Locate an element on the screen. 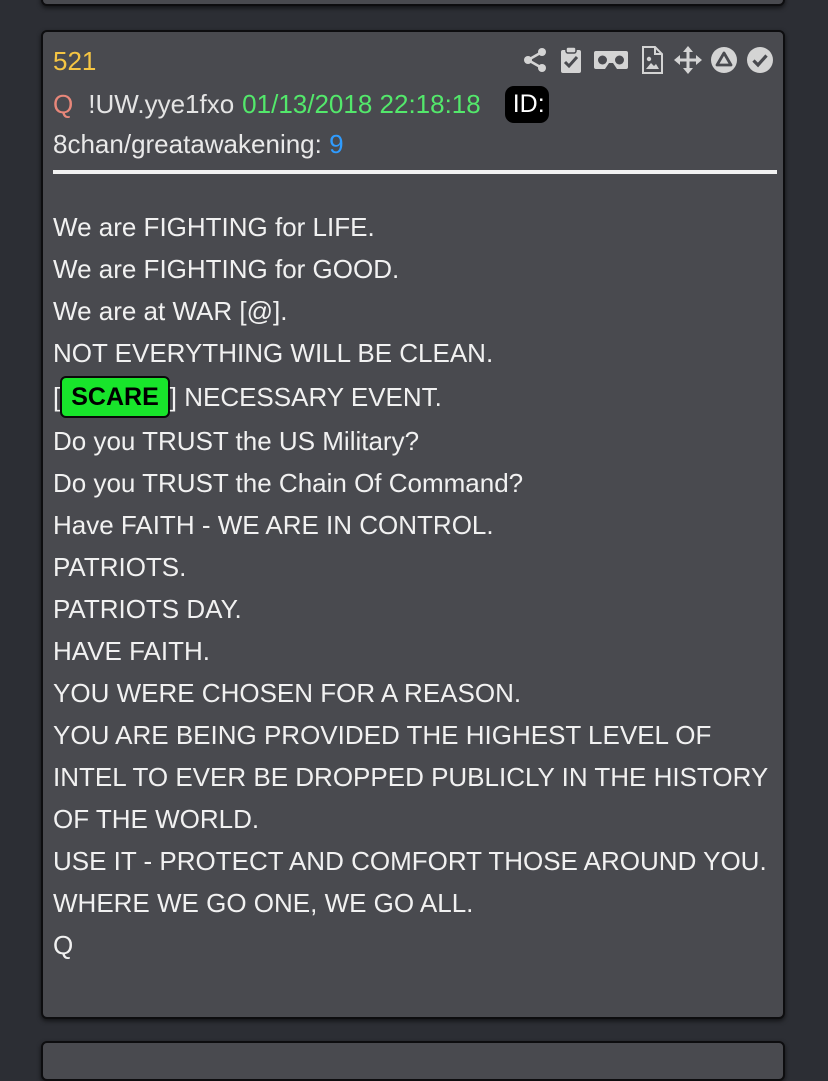 This screenshot has width=828, height=1081. board-reference: 8chan/greatawakening: 9 is located at coordinates (198, 144).